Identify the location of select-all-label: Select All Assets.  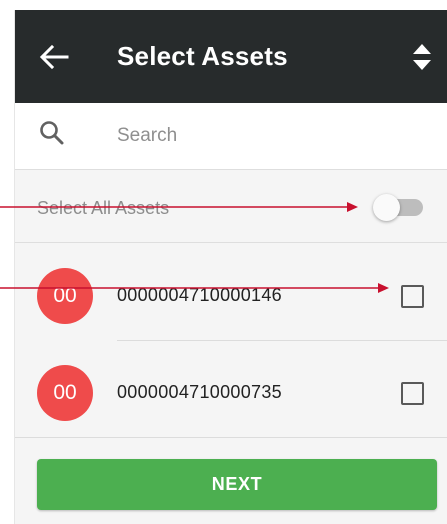
(103, 208).